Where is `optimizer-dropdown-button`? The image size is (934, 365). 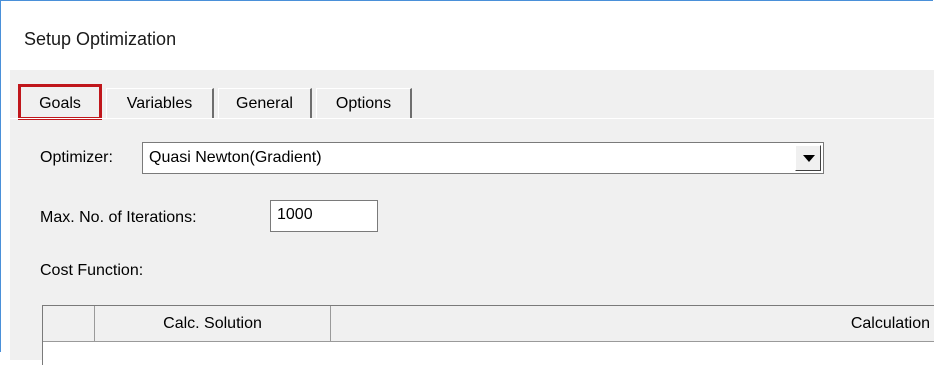 optimizer-dropdown-button is located at coordinates (808, 158).